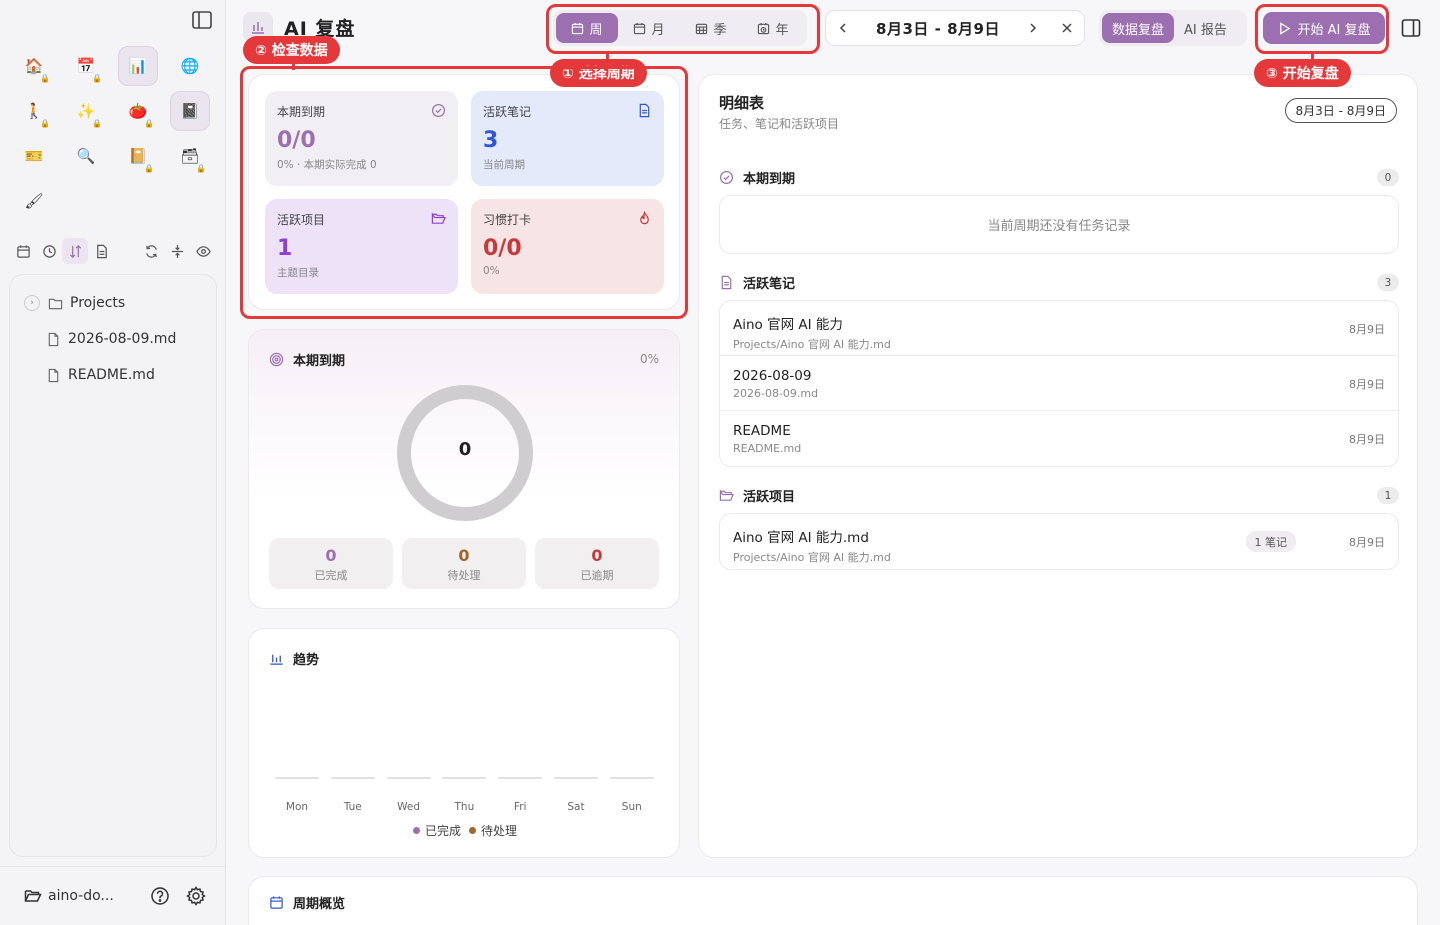 This screenshot has width=1440, height=925. I want to click on file-icon, so click(53, 339).